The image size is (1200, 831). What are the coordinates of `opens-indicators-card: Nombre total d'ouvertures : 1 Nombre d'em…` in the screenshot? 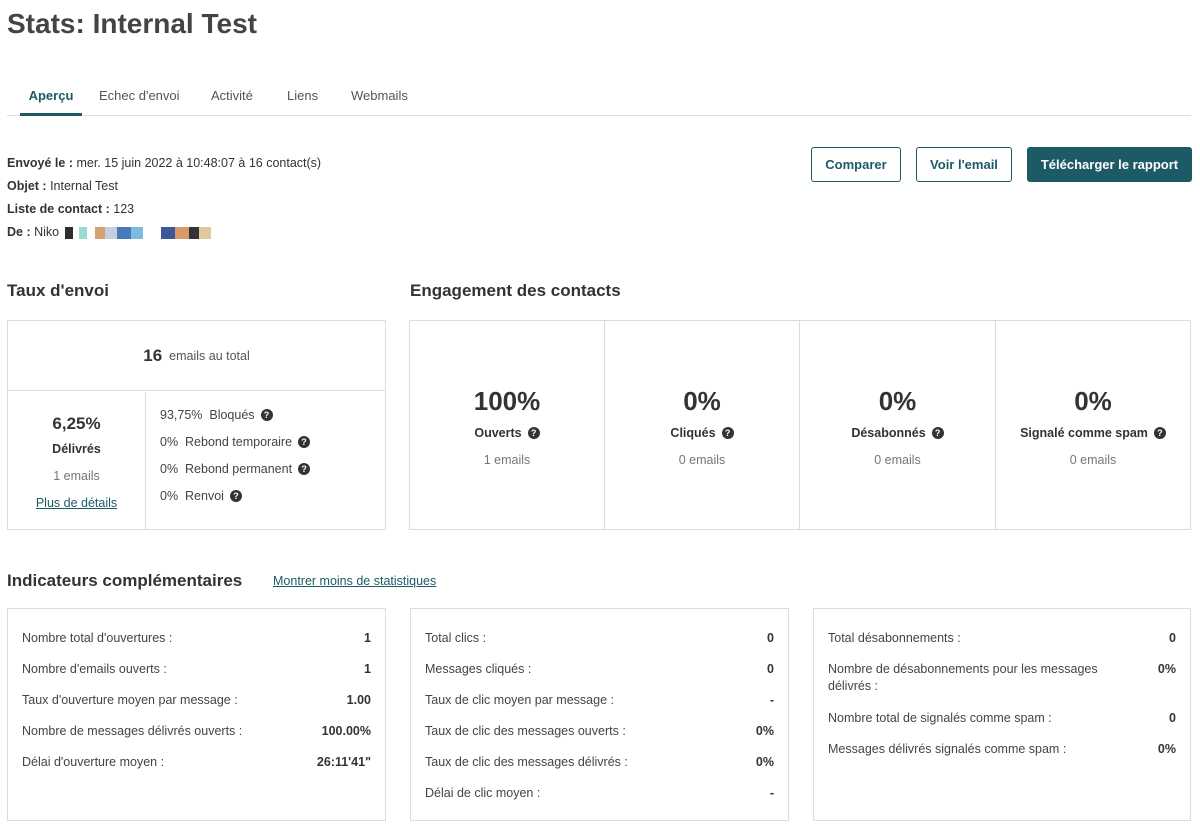 It's located at (196, 714).